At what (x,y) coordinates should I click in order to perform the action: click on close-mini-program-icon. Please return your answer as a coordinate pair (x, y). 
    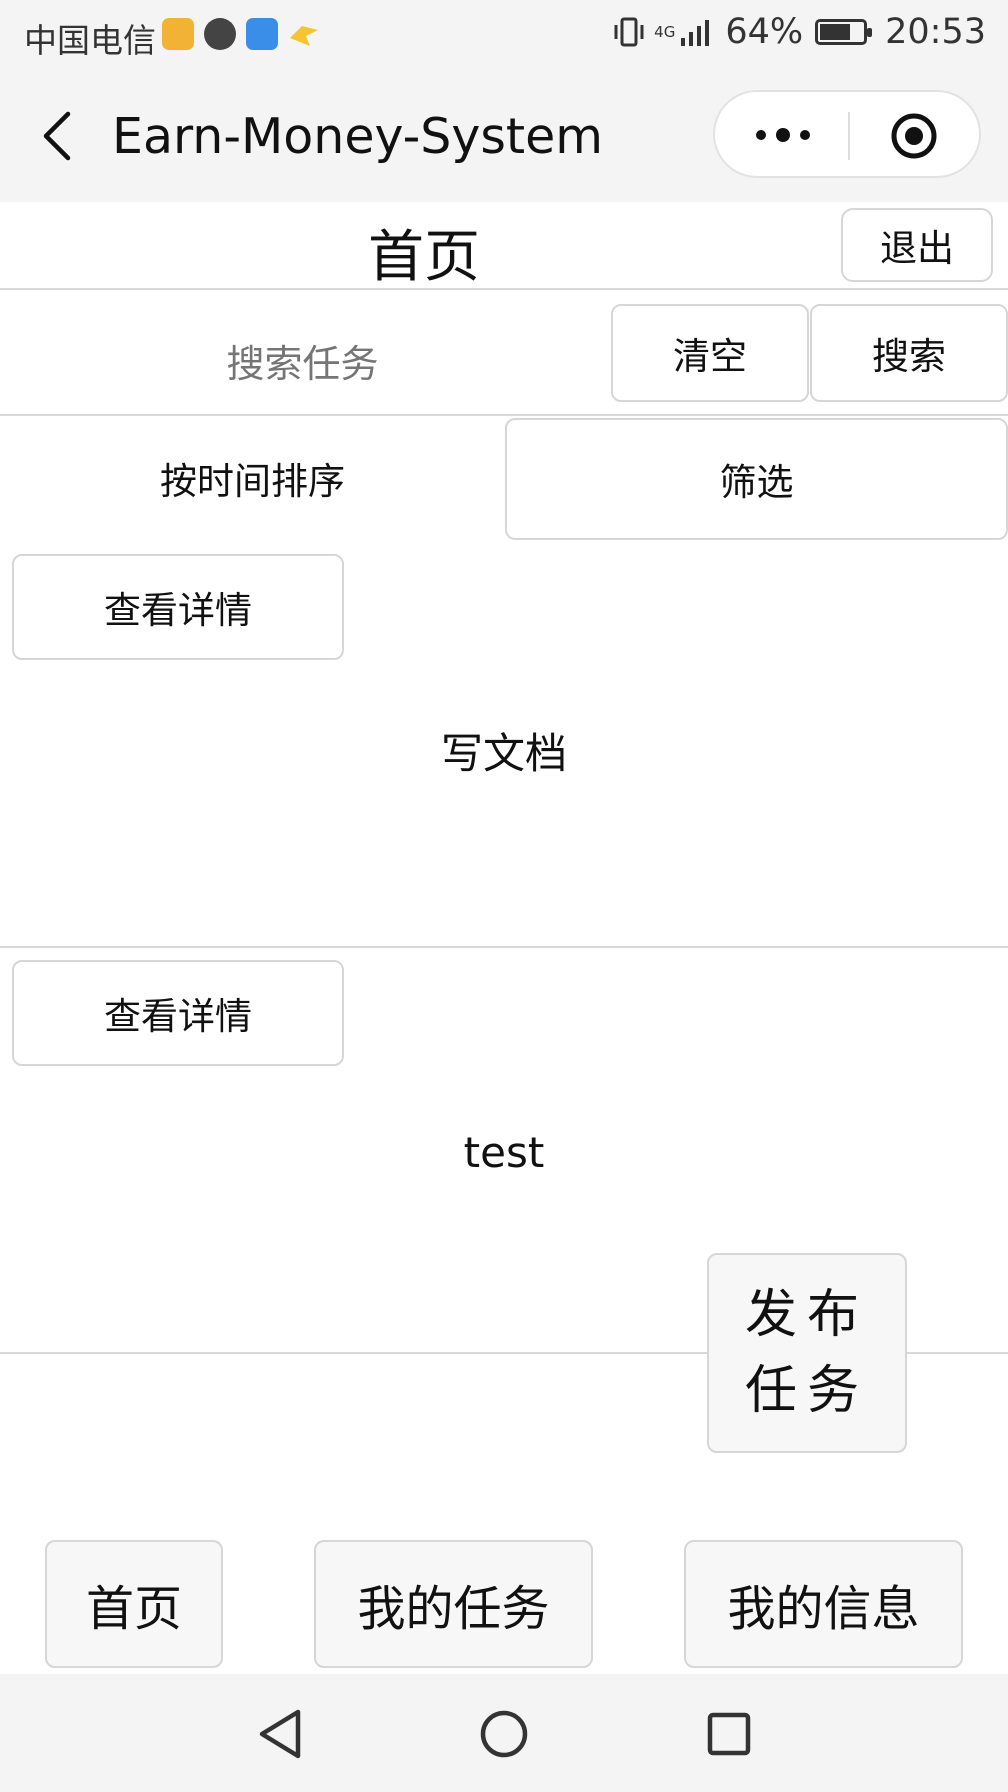
    Looking at the image, I should click on (914, 136).